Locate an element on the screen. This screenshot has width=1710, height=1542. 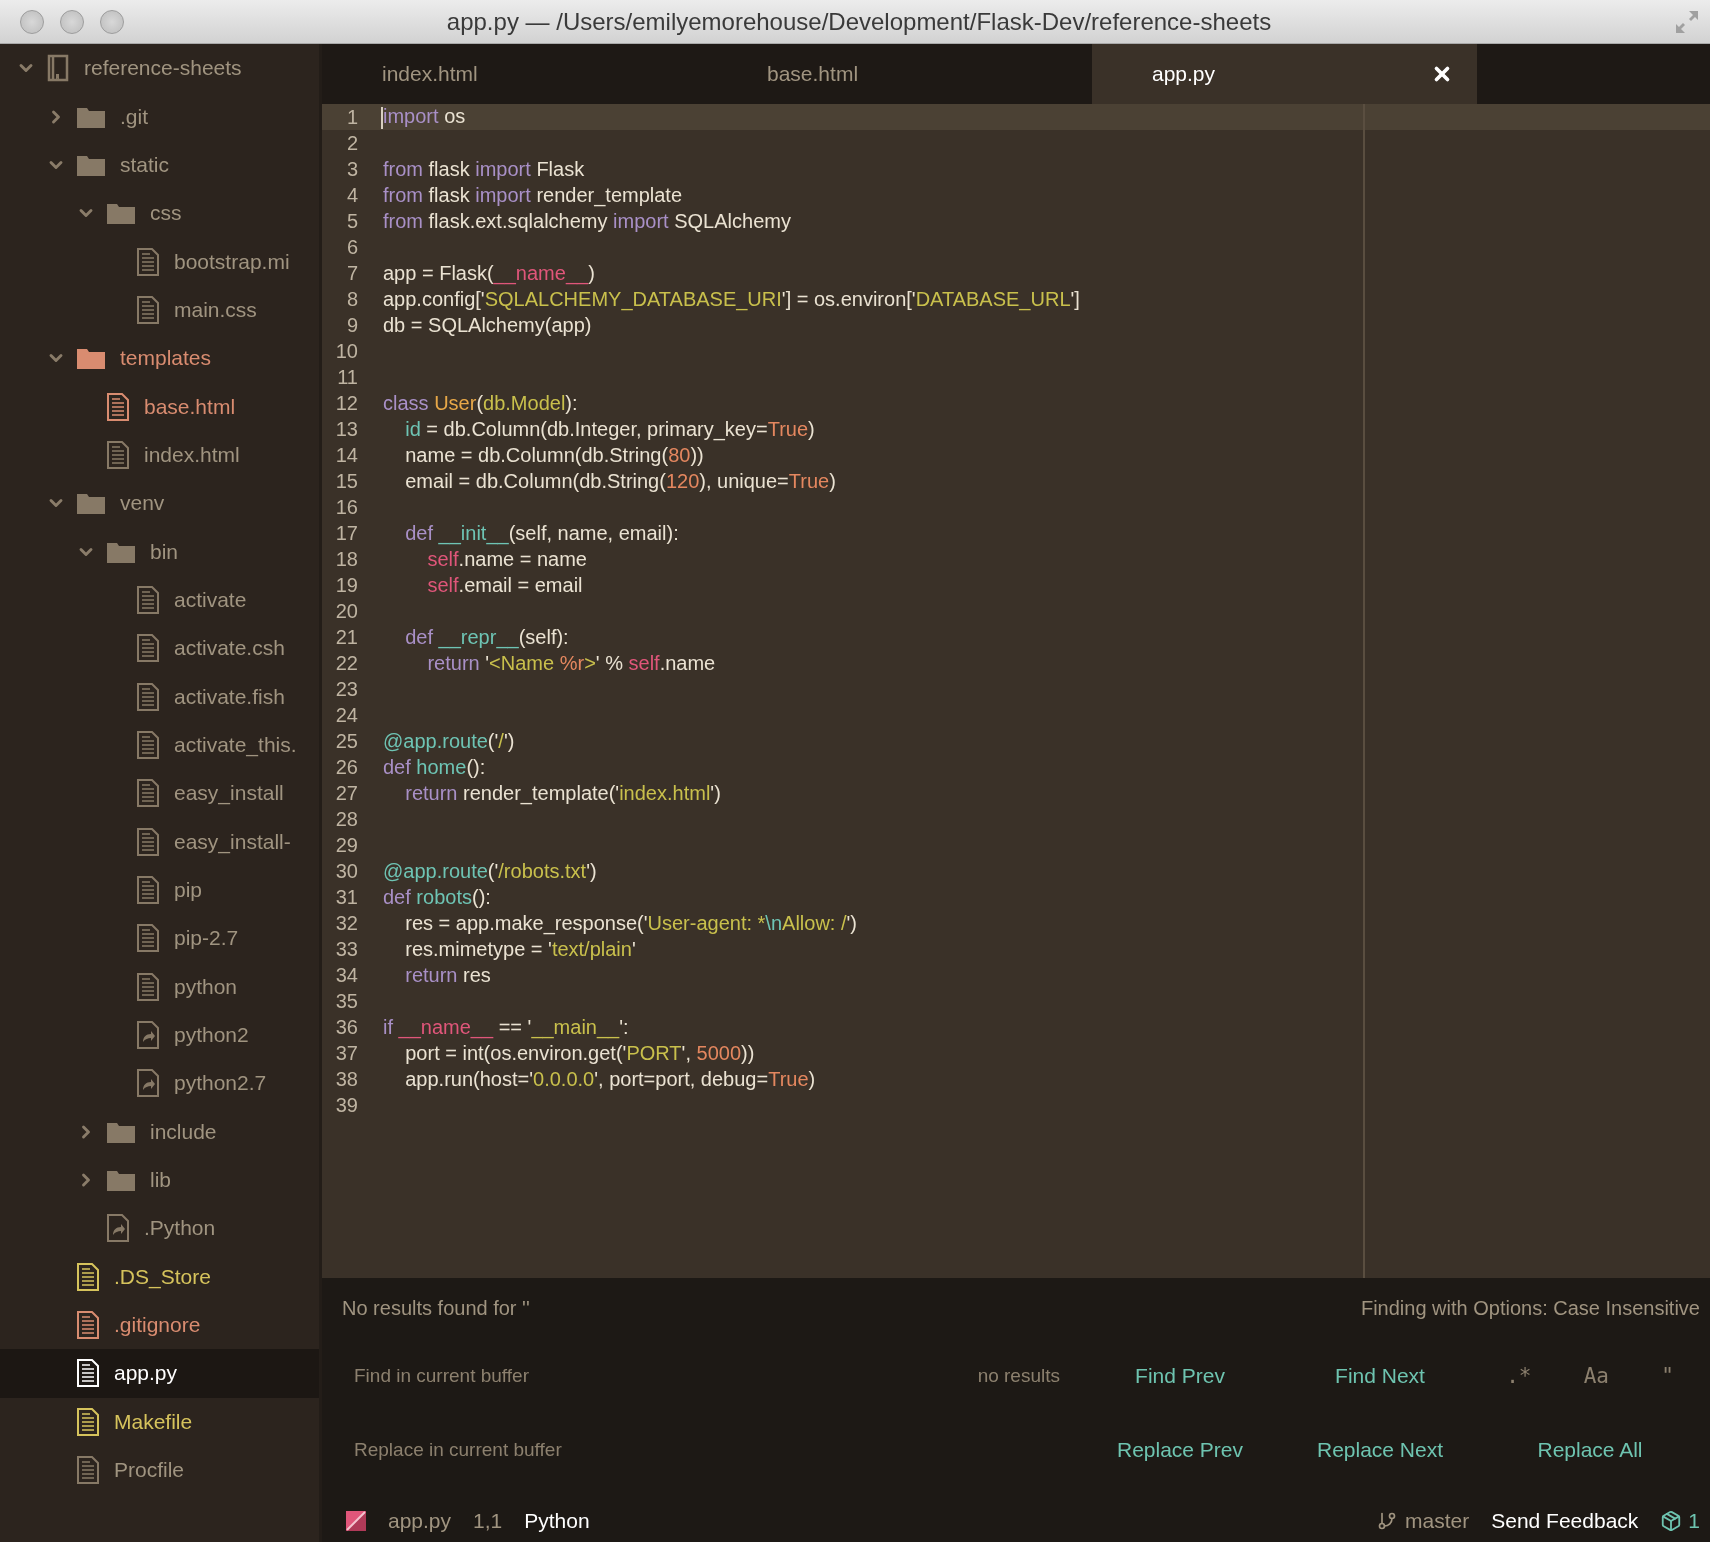
line-number: 10 is located at coordinates (346, 351).